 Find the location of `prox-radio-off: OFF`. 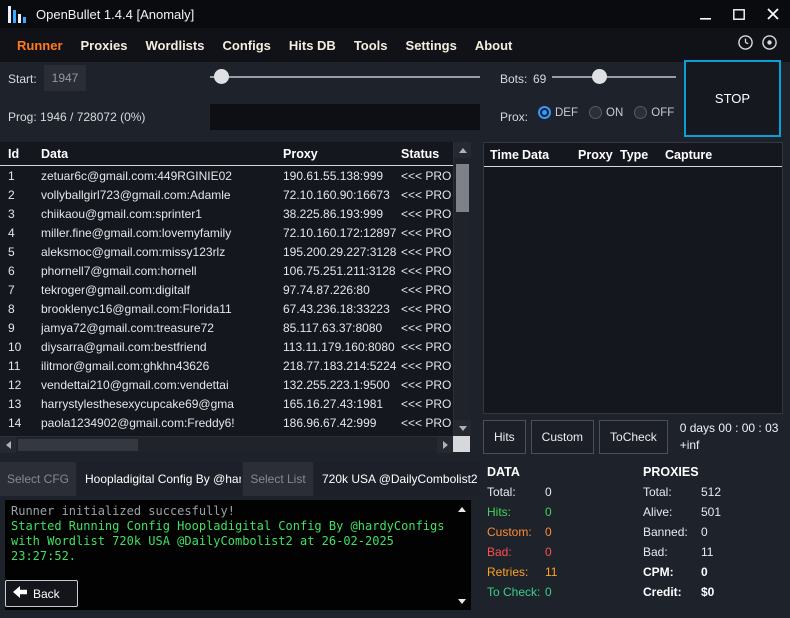

prox-radio-off: OFF is located at coordinates (654, 112).